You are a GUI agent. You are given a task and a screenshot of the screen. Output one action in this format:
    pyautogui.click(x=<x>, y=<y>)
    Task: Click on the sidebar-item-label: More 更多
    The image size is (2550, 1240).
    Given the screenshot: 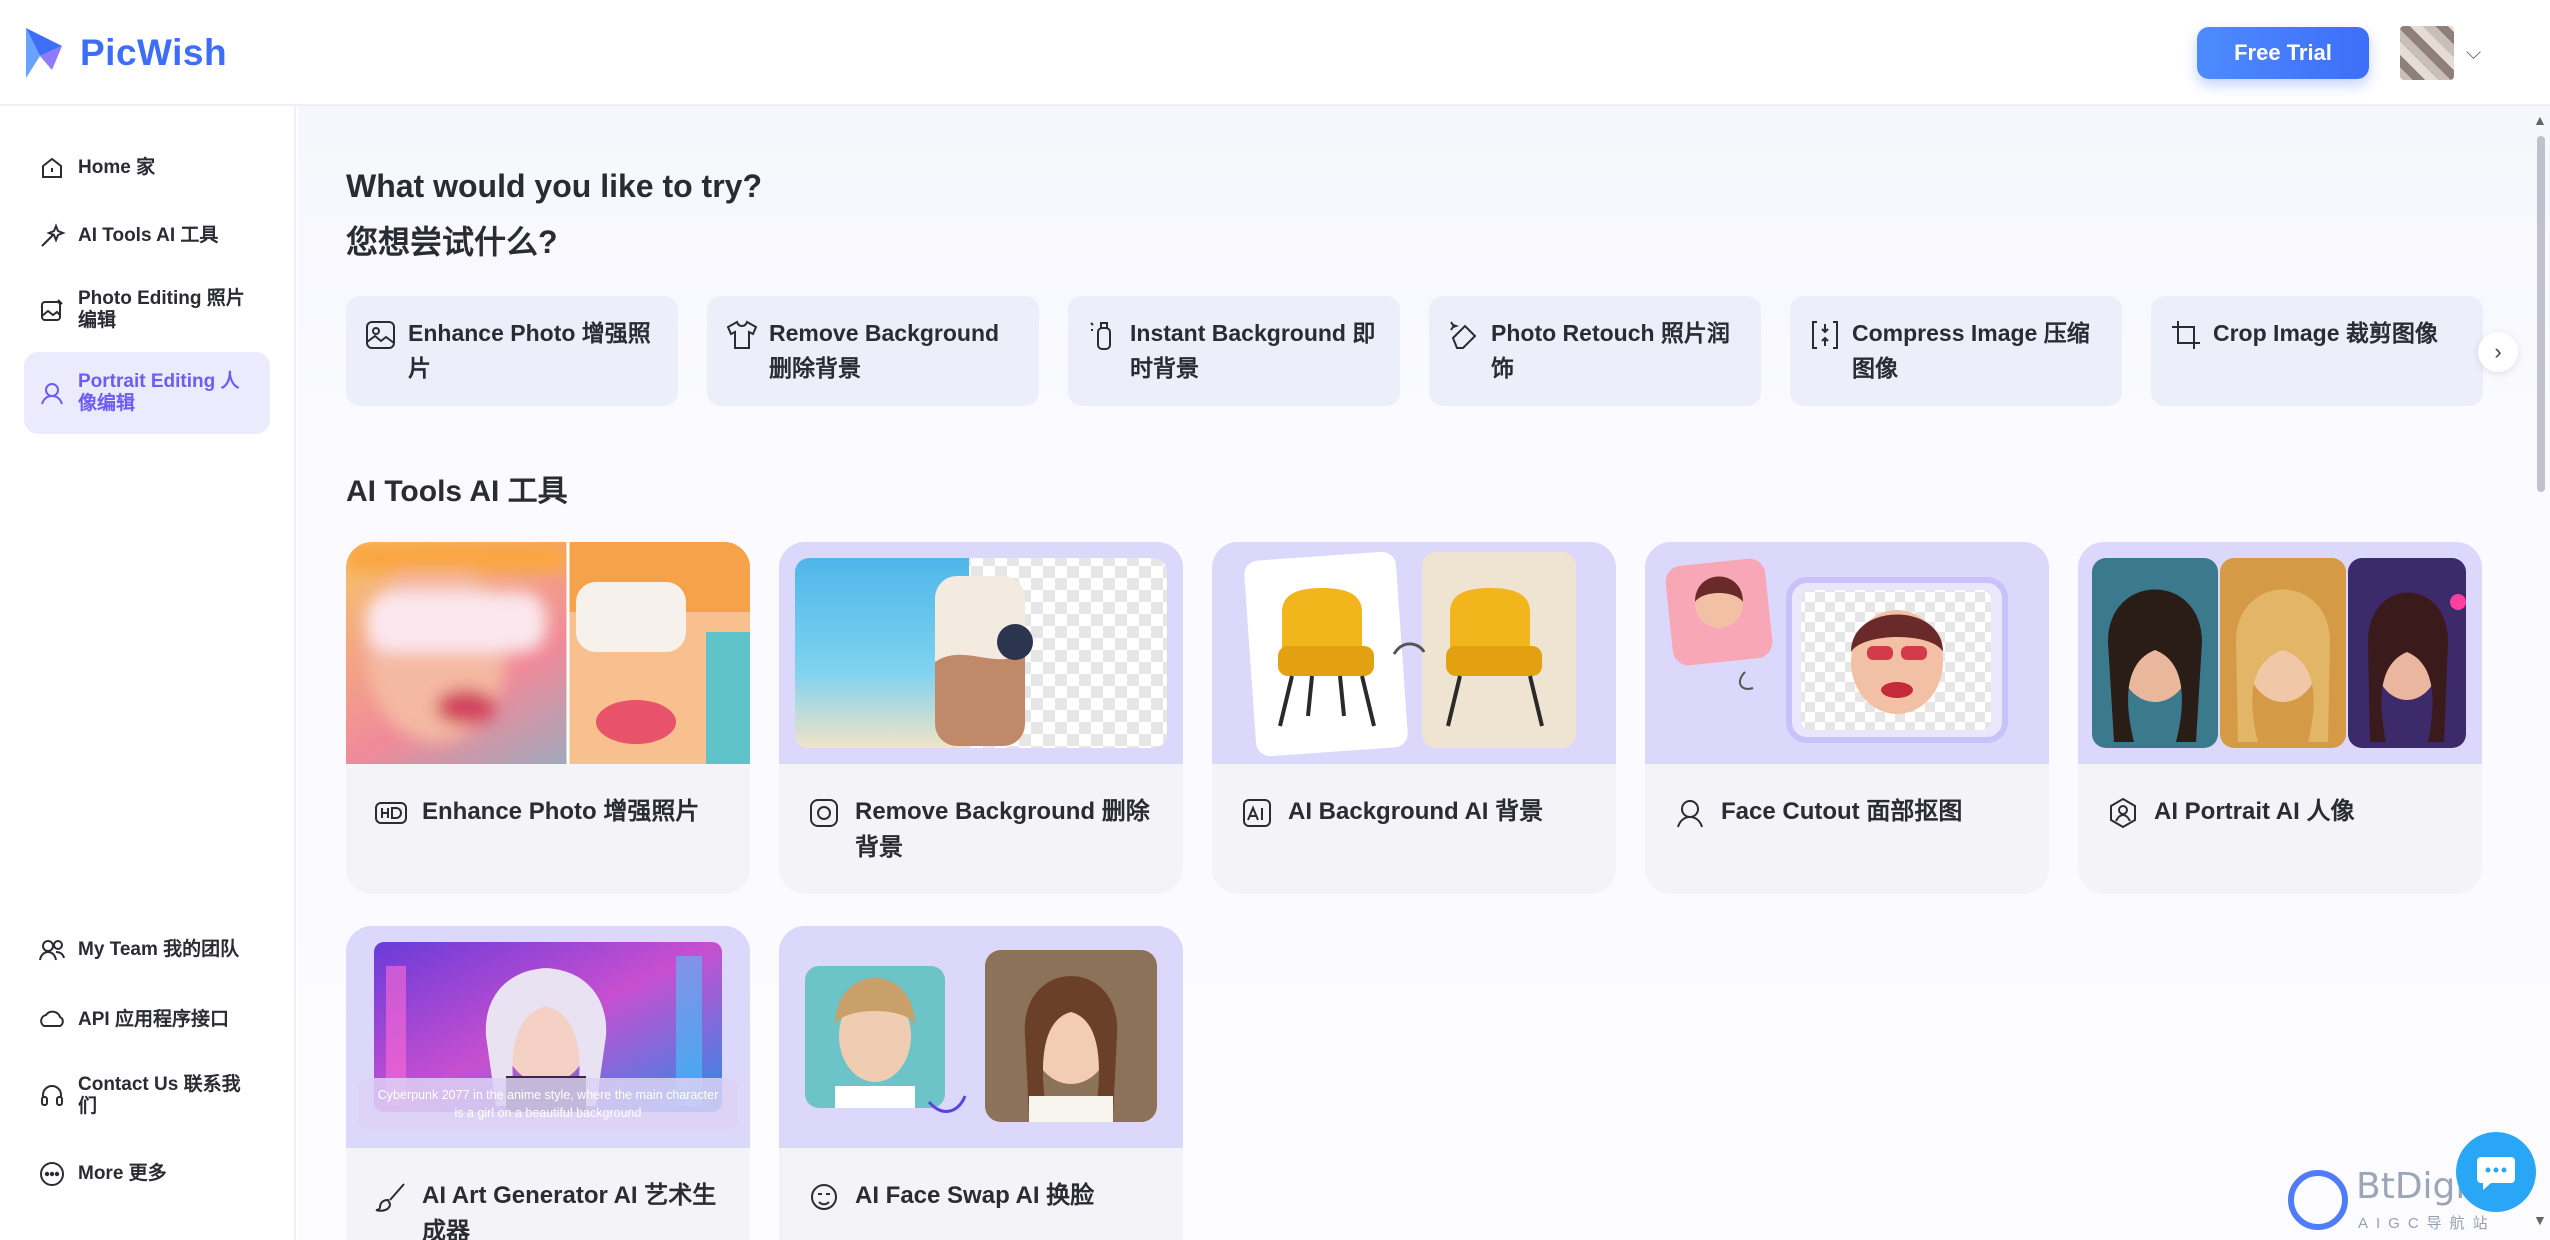 What is the action you would take?
    pyautogui.click(x=122, y=1173)
    